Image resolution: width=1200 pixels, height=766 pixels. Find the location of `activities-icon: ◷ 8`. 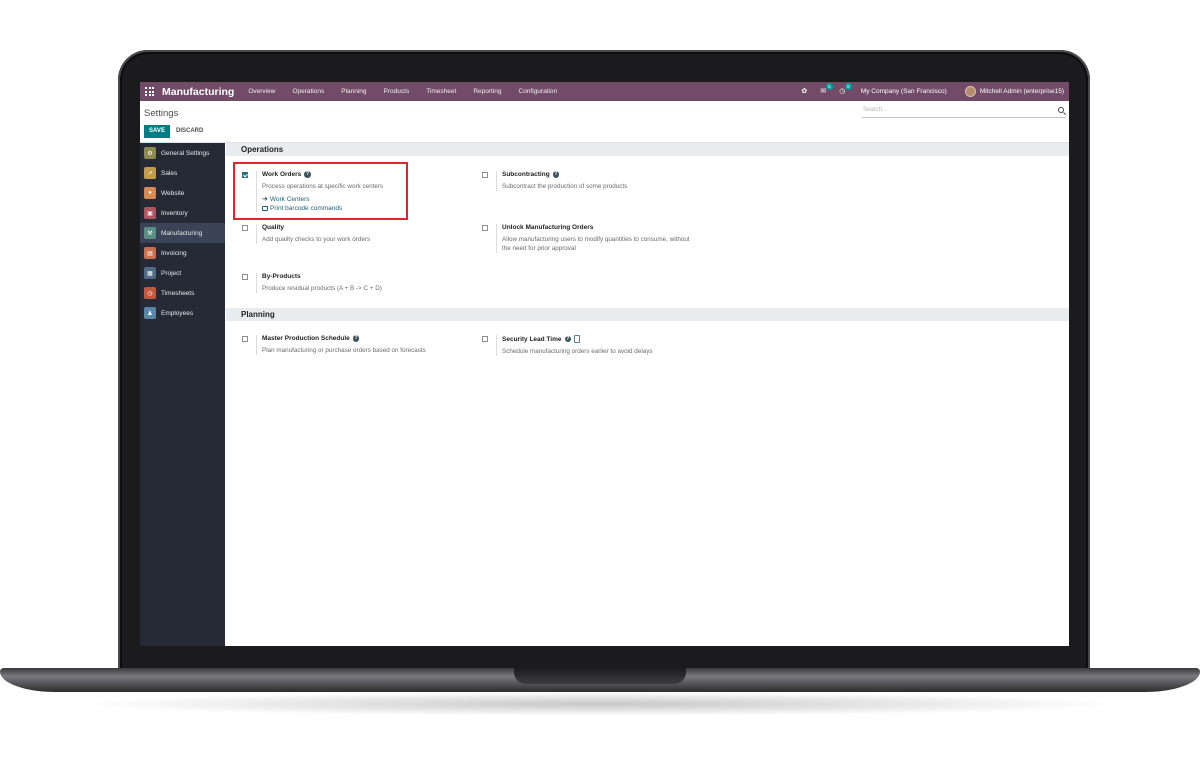

activities-icon: ◷ 8 is located at coordinates (845, 89).